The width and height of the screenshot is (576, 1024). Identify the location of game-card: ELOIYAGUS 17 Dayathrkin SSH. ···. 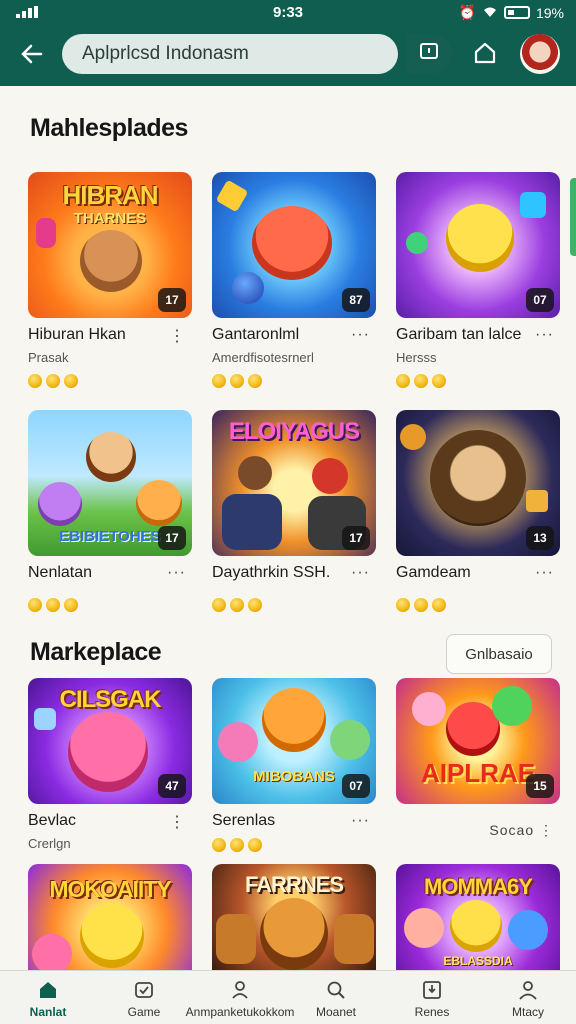
(294, 511).